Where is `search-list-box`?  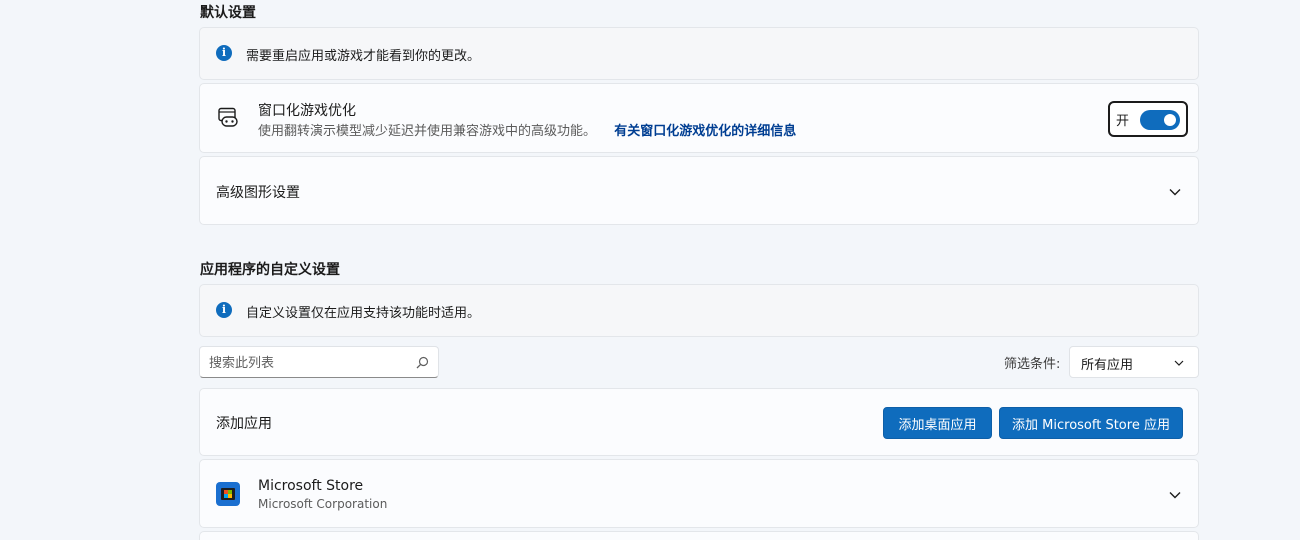
search-list-box is located at coordinates (319, 362).